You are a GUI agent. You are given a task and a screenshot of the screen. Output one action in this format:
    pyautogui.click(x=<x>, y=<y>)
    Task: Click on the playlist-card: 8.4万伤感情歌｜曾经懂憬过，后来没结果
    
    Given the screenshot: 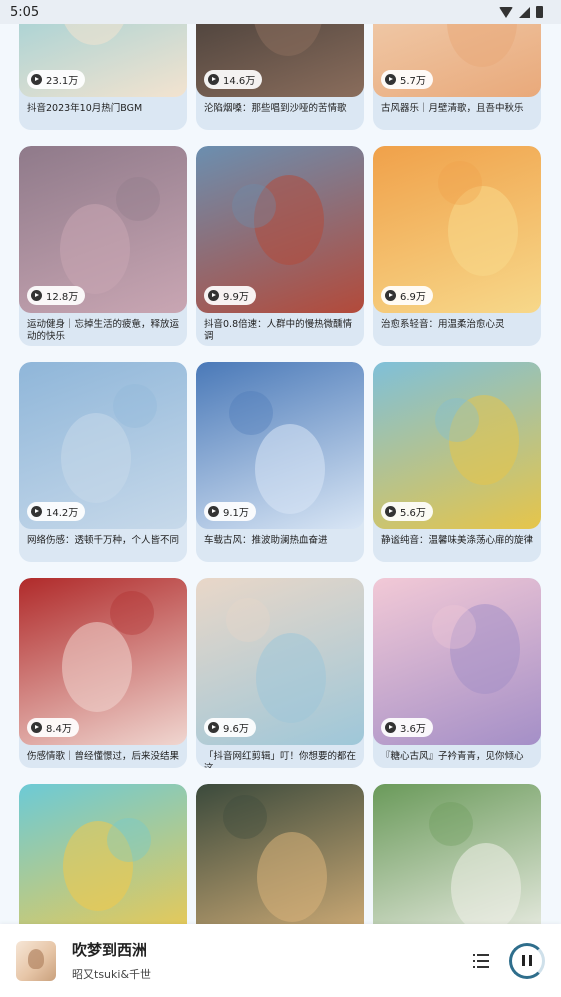 What is the action you would take?
    pyautogui.click(x=103, y=673)
    